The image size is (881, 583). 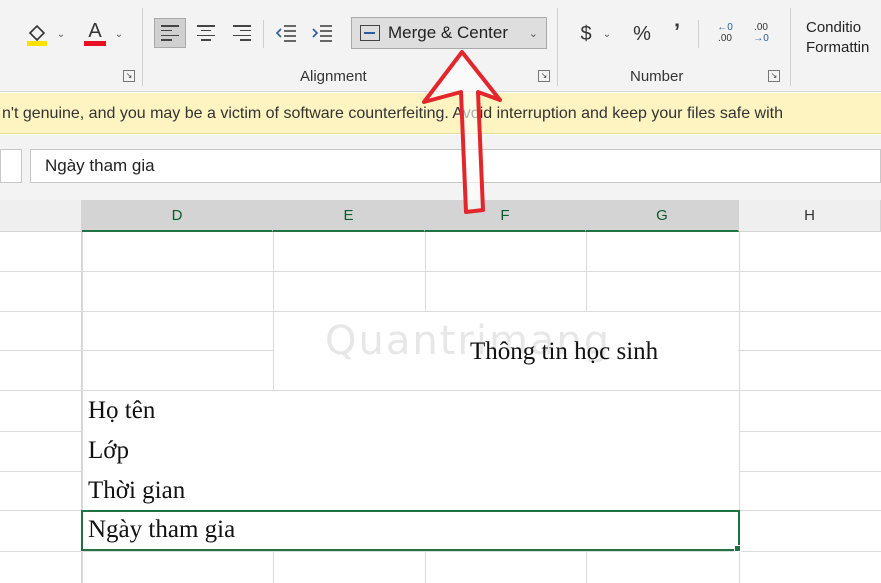 What do you see at coordinates (725, 27) in the screenshot?
I see `increase-decimal-icon: ←0` at bounding box center [725, 27].